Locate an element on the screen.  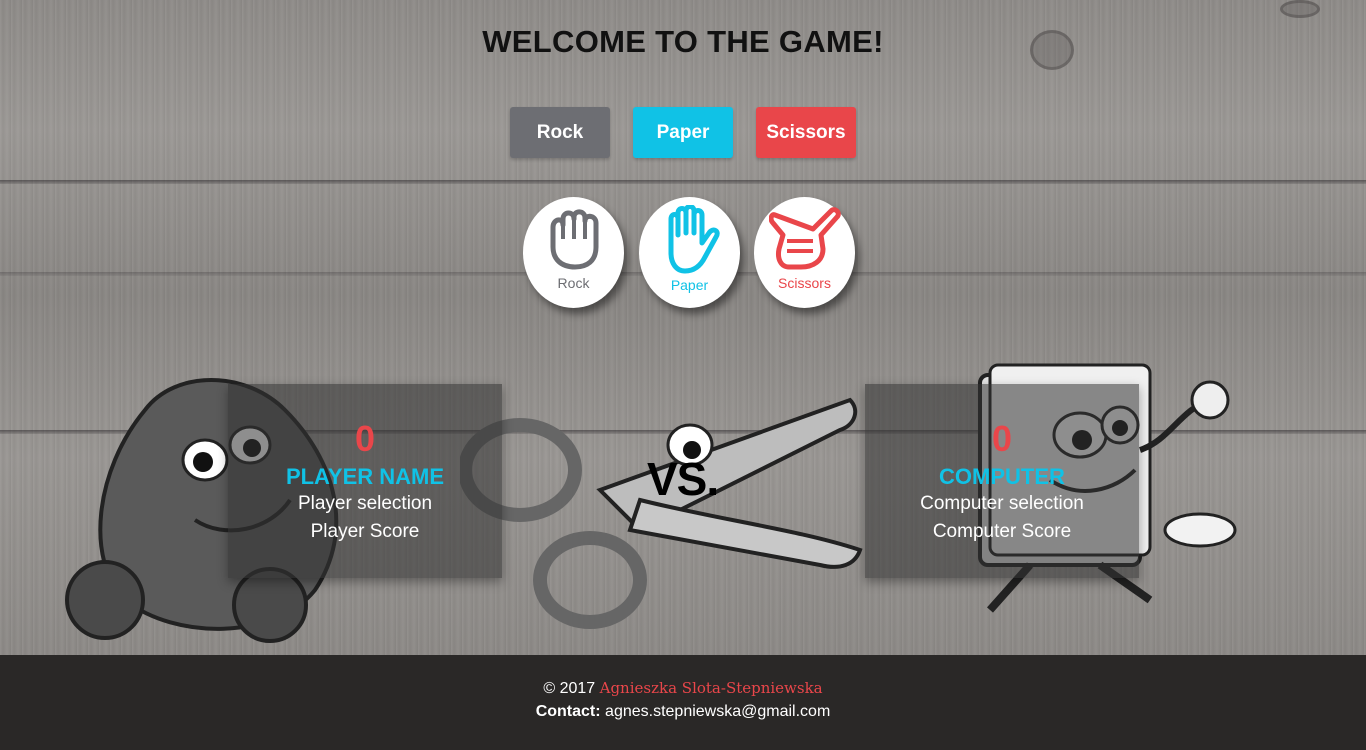
computer-name: COMPUTER is located at coordinates (1002, 476).